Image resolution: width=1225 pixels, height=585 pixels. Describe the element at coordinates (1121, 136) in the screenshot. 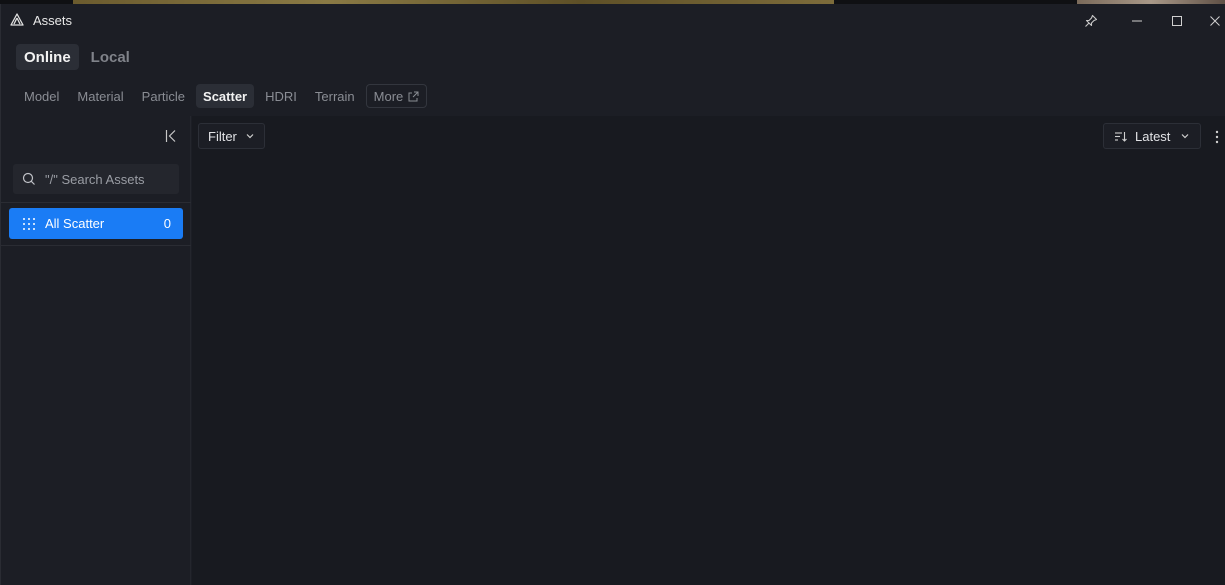

I see `sort-icon` at that location.